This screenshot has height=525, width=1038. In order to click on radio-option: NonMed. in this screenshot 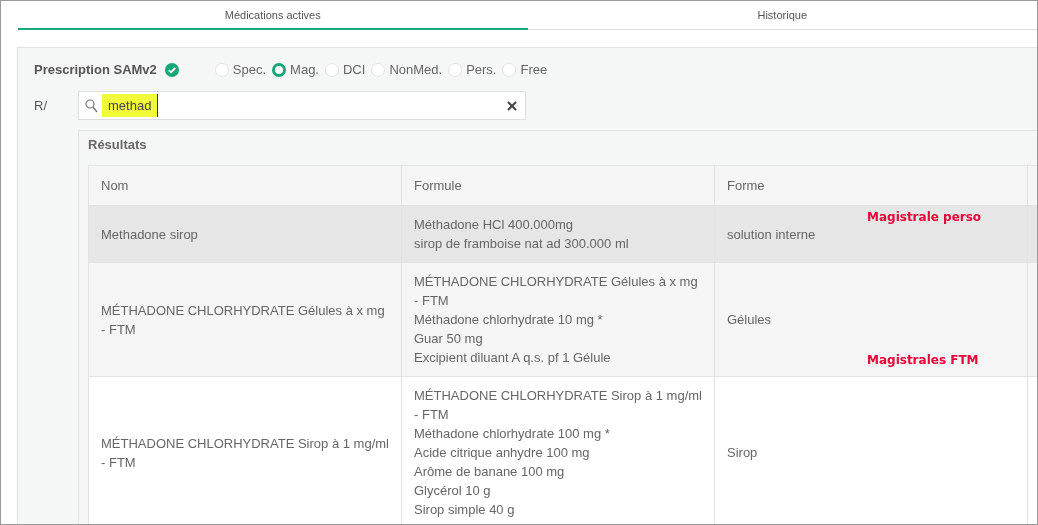, I will do `click(407, 69)`.